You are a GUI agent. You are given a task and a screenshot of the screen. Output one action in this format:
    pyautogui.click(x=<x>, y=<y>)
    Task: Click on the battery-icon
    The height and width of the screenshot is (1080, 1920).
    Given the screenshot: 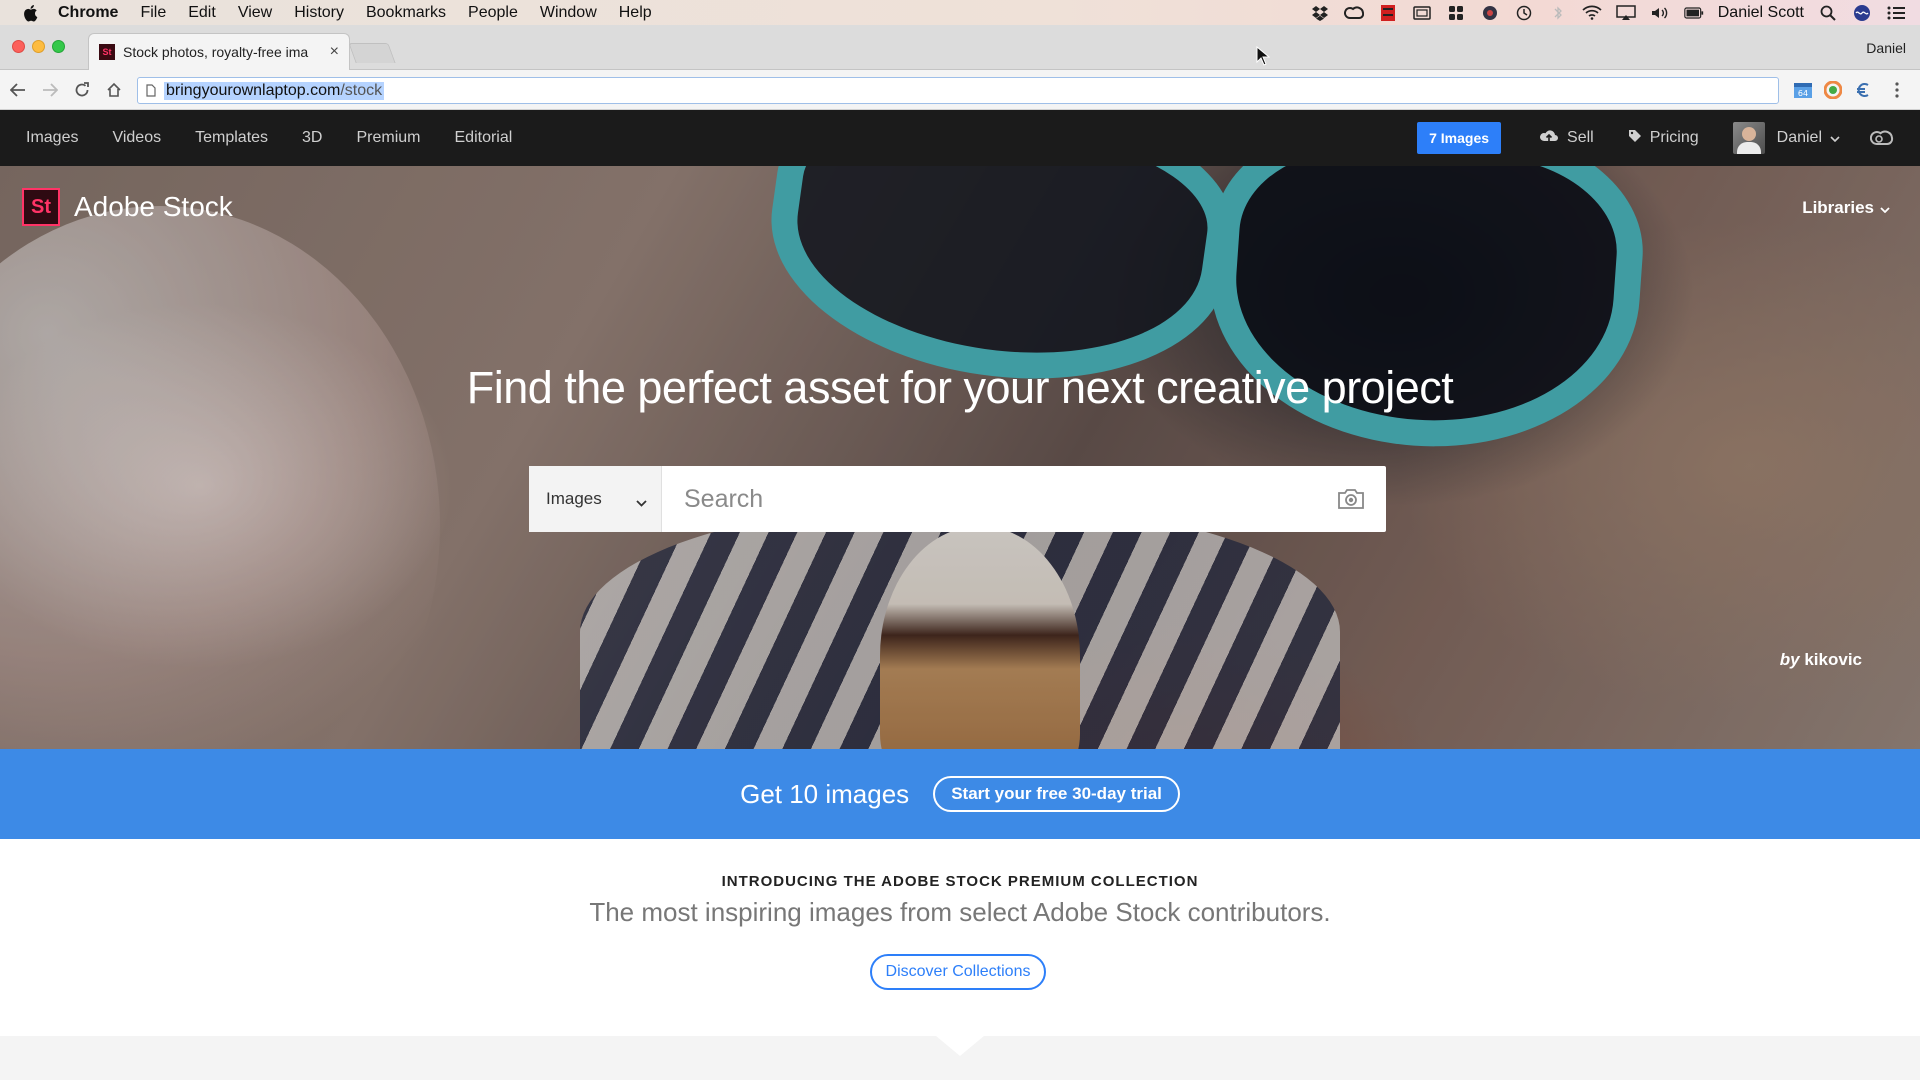 What is the action you would take?
    pyautogui.click(x=1693, y=13)
    